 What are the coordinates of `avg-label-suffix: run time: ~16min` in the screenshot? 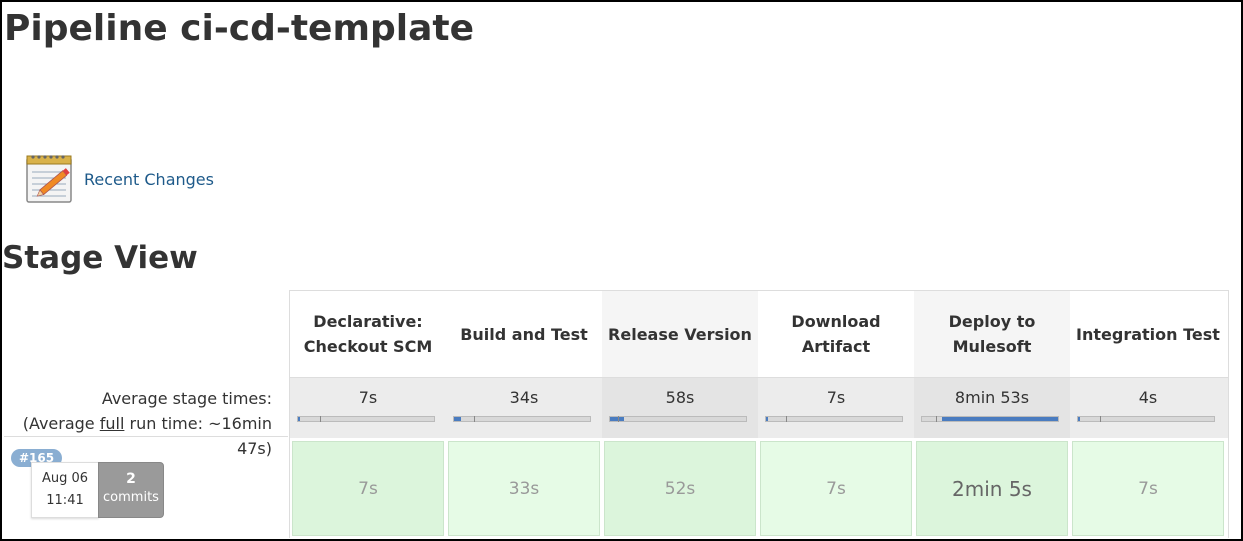 It's located at (198, 423).